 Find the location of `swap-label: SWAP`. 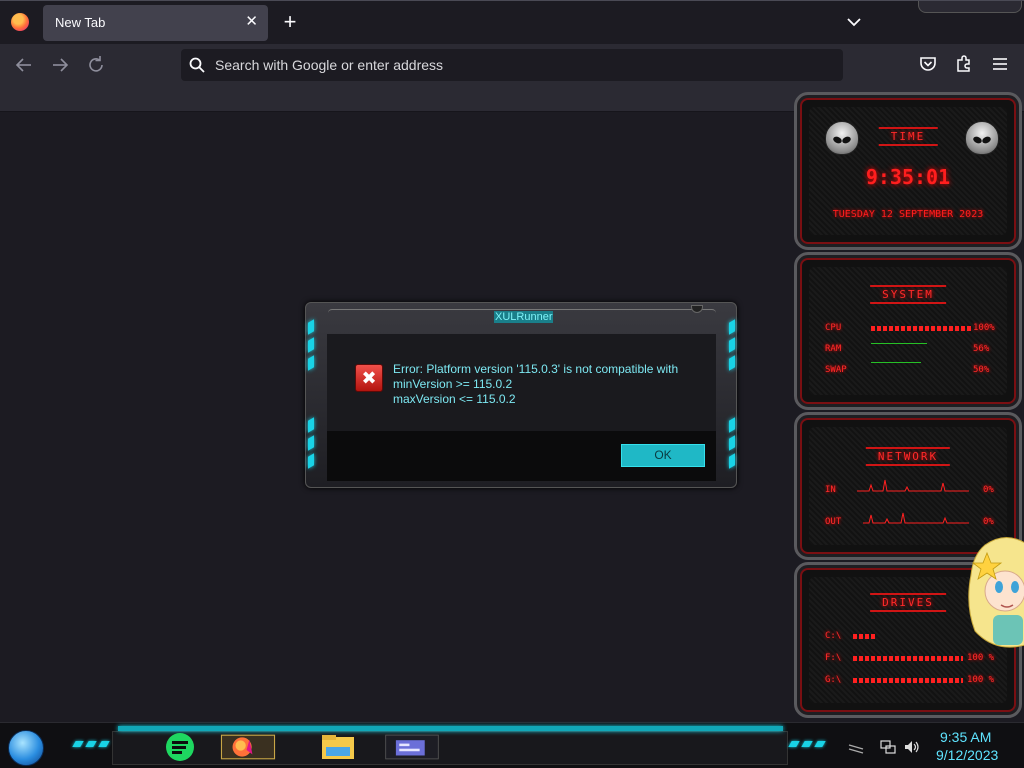

swap-label: SWAP is located at coordinates (836, 370).